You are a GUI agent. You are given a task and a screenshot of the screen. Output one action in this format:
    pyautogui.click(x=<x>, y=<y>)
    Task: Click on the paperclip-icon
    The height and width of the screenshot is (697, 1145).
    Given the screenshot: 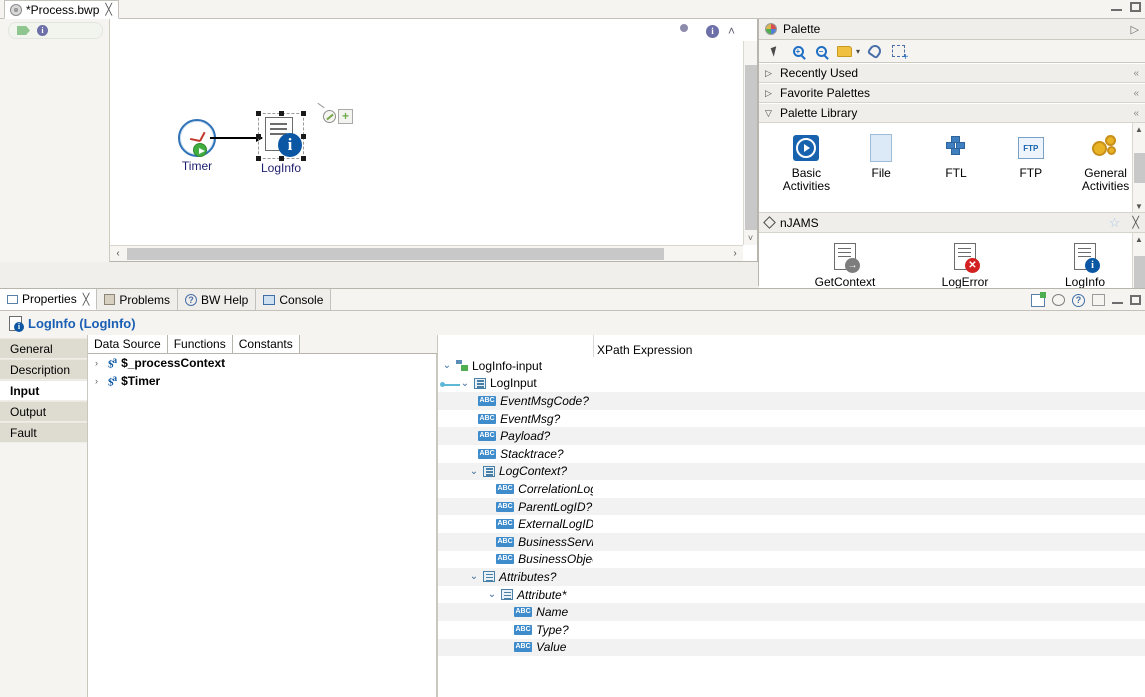 What is the action you would take?
    pyautogui.click(x=875, y=51)
    